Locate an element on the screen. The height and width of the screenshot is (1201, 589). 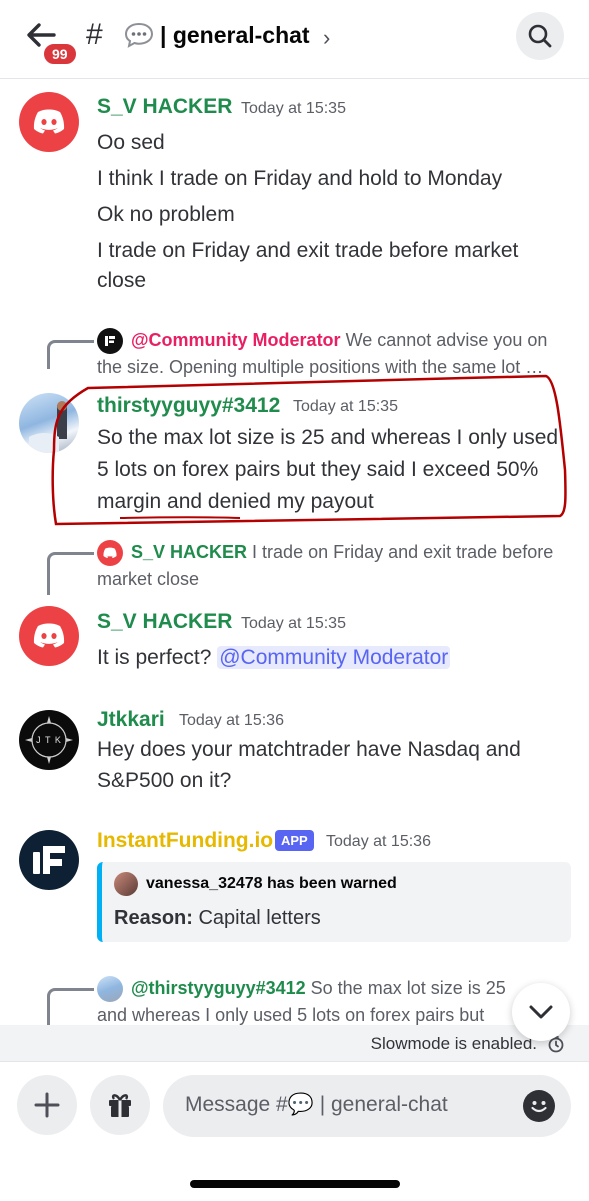
app-badge: APP is located at coordinates (294, 840).